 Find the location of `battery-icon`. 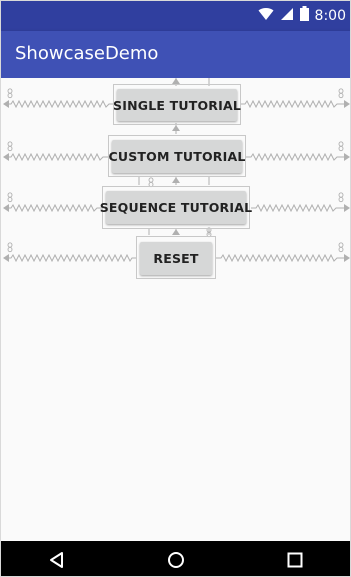

battery-icon is located at coordinates (304, 16).